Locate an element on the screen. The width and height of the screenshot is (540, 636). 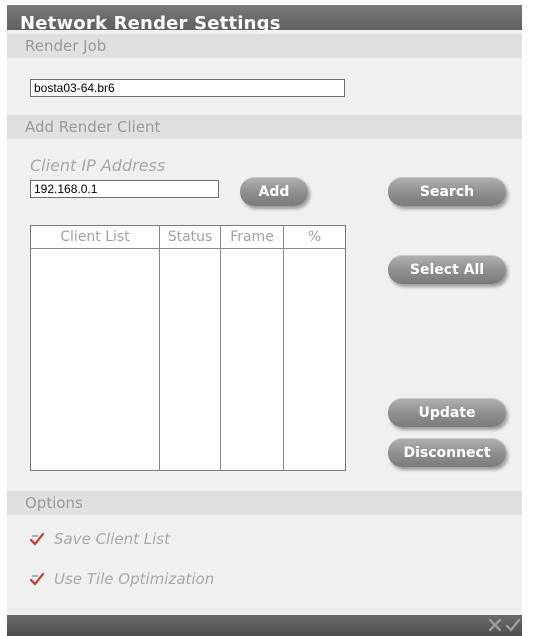
render-job-file-input is located at coordinates (187, 88).